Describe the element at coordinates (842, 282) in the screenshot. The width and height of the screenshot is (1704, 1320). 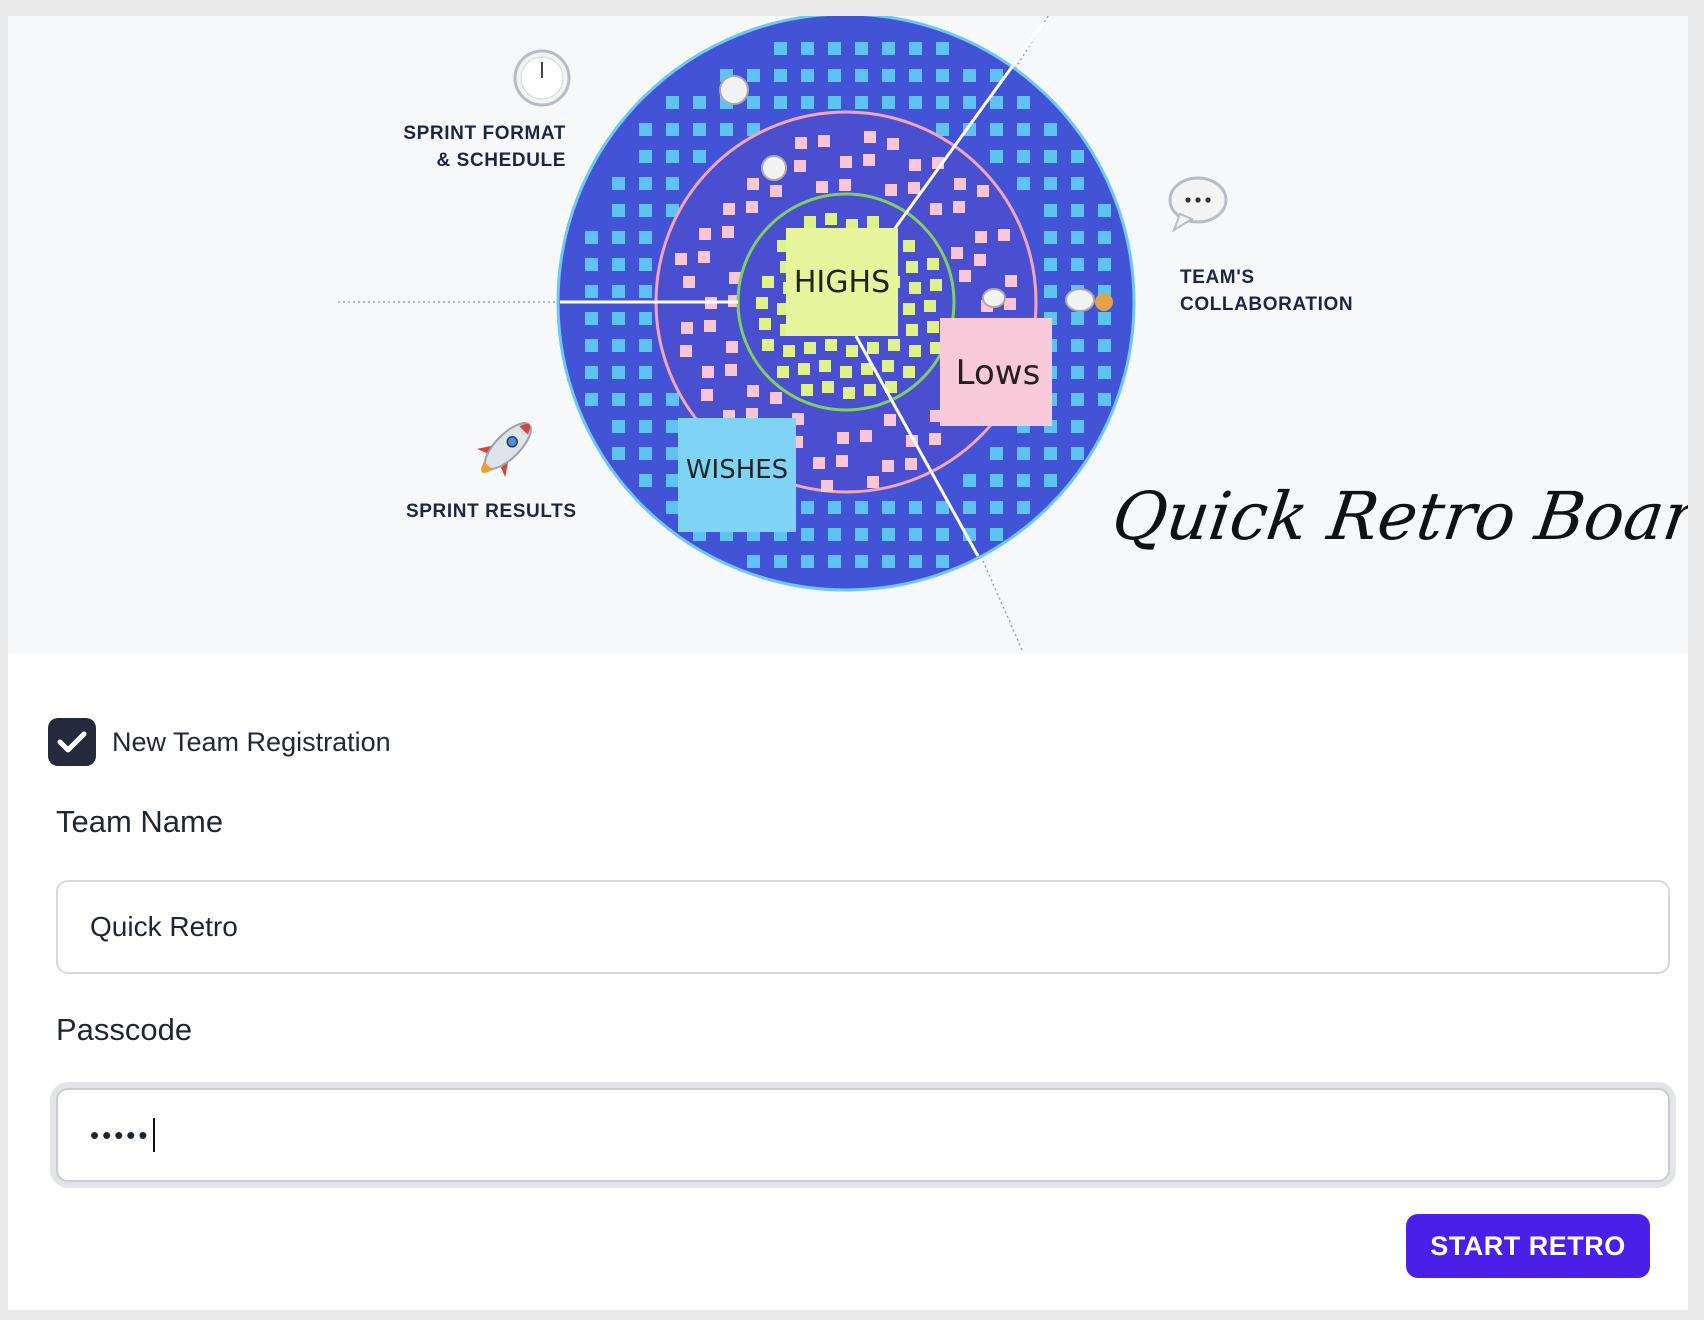
I see `highs-label: HIGHS` at that location.